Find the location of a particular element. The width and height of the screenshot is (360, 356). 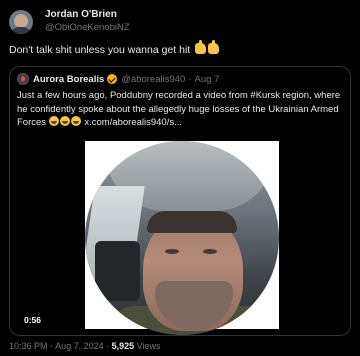

author-names: Jordan O'Brien @ObiOneKenobiNZ is located at coordinates (87, 21).